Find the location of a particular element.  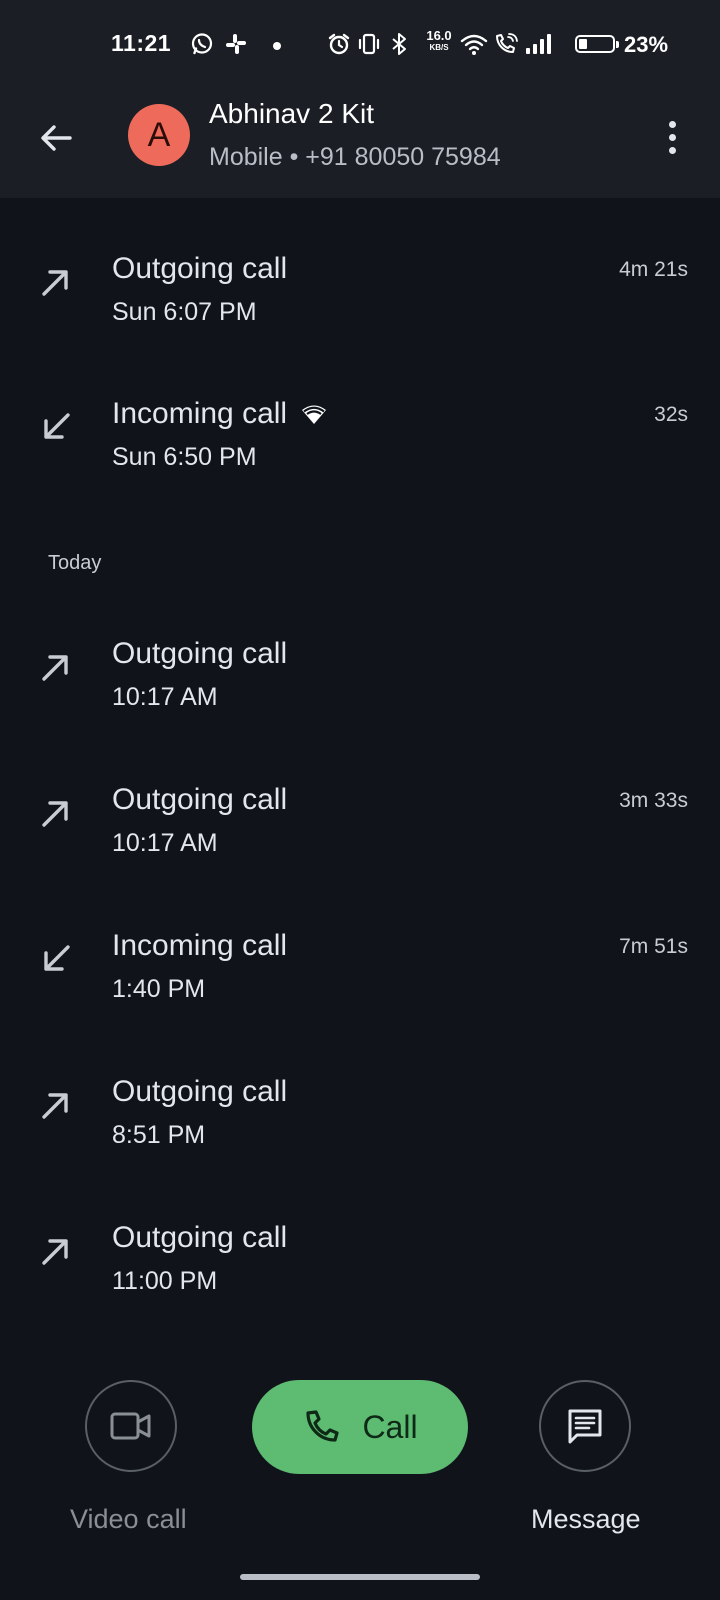

call-time: 11:00 PM is located at coordinates (165, 1281).